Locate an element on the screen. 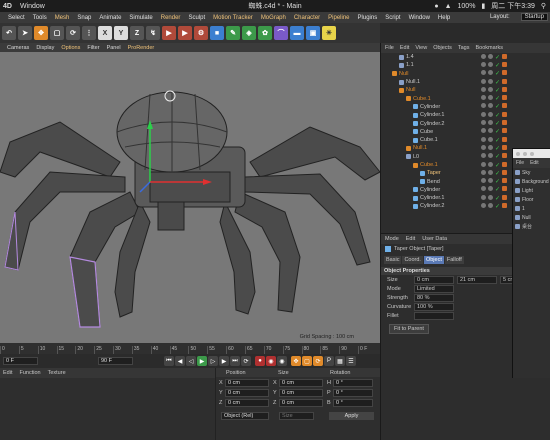 Image resolution: width=550 pixels, height=440 pixels. next-key-icon: ▶ is located at coordinates (224, 361).